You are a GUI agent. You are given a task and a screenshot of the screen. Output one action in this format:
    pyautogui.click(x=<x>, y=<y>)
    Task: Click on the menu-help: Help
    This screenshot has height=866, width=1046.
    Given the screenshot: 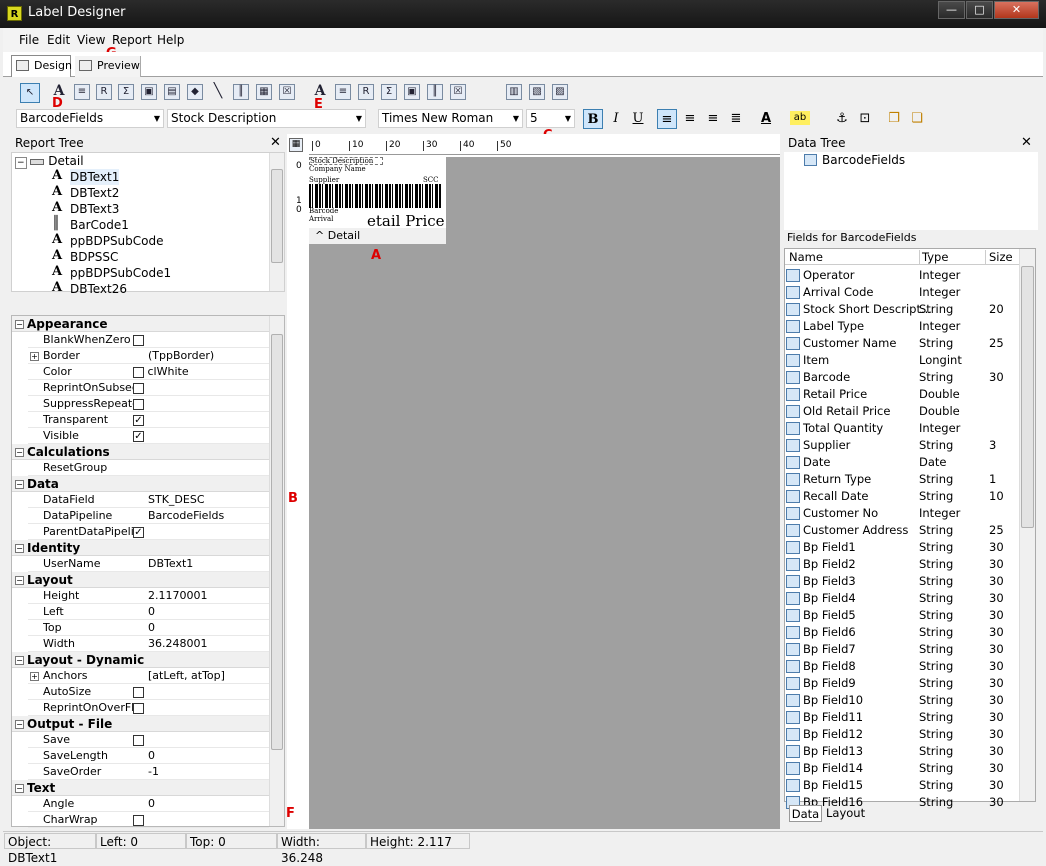 What is the action you would take?
    pyautogui.click(x=170, y=40)
    